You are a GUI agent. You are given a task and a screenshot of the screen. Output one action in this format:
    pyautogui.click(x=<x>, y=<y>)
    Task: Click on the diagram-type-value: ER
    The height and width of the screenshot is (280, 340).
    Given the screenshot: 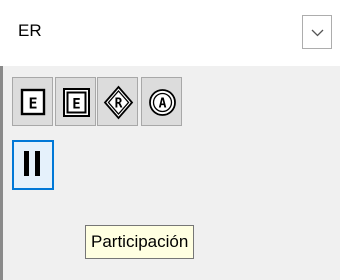 What is the action you would take?
    pyautogui.click(x=30, y=30)
    